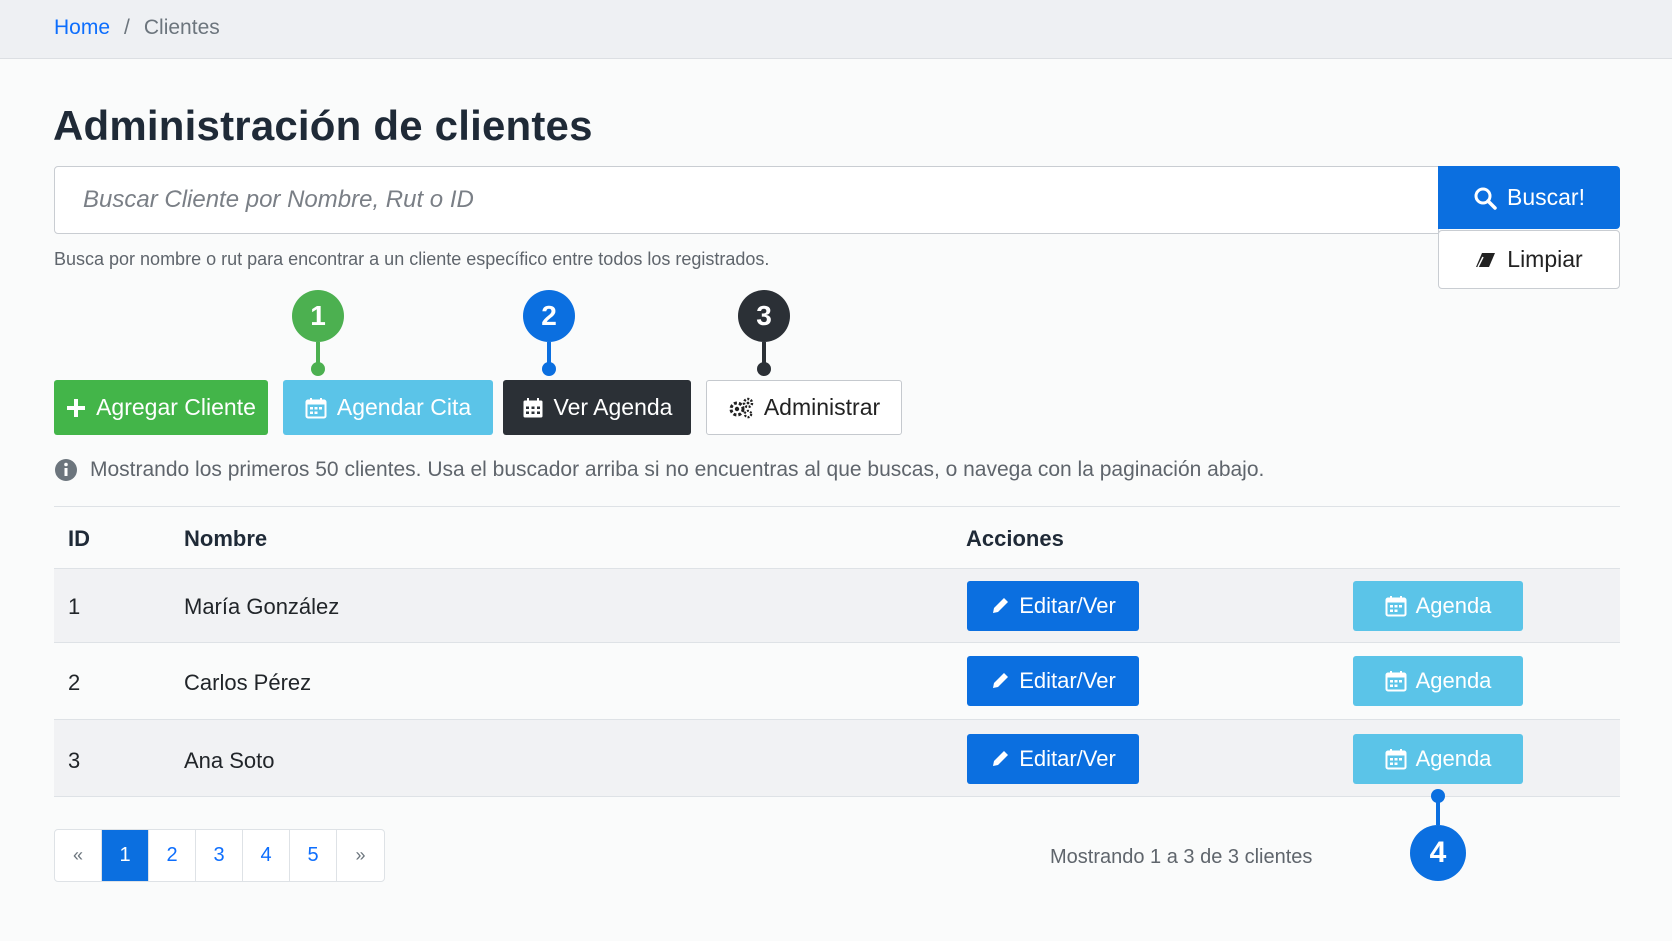 The height and width of the screenshot is (941, 1672). I want to click on callout-4-badge: 4, so click(1438, 853).